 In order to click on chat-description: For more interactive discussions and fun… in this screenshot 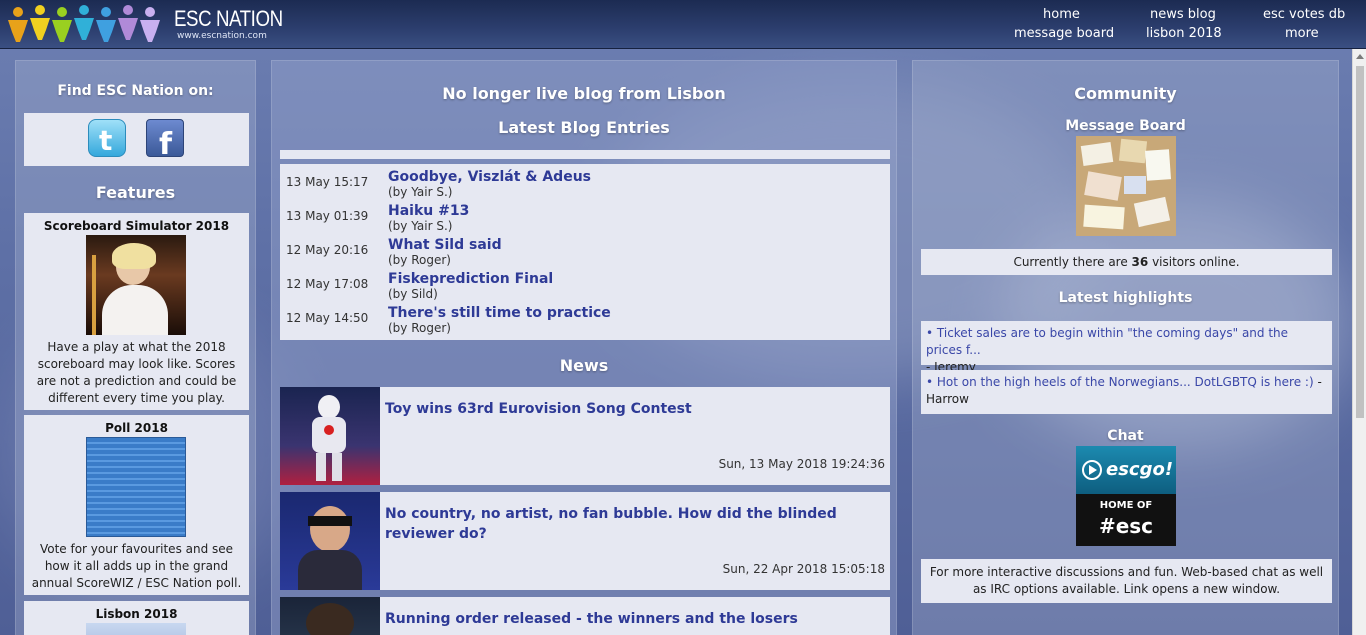, I will do `click(1126, 581)`.